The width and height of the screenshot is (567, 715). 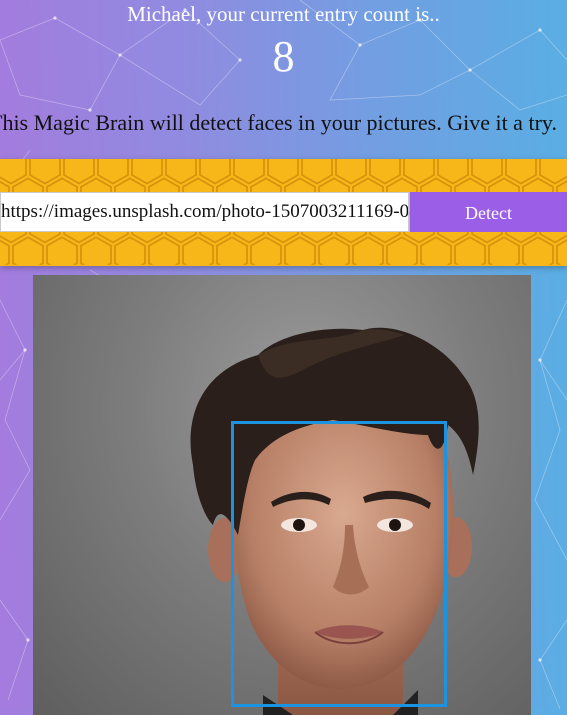 What do you see at coordinates (283, 14) in the screenshot?
I see `entry-count-message: Michael, your current entry count is..` at bounding box center [283, 14].